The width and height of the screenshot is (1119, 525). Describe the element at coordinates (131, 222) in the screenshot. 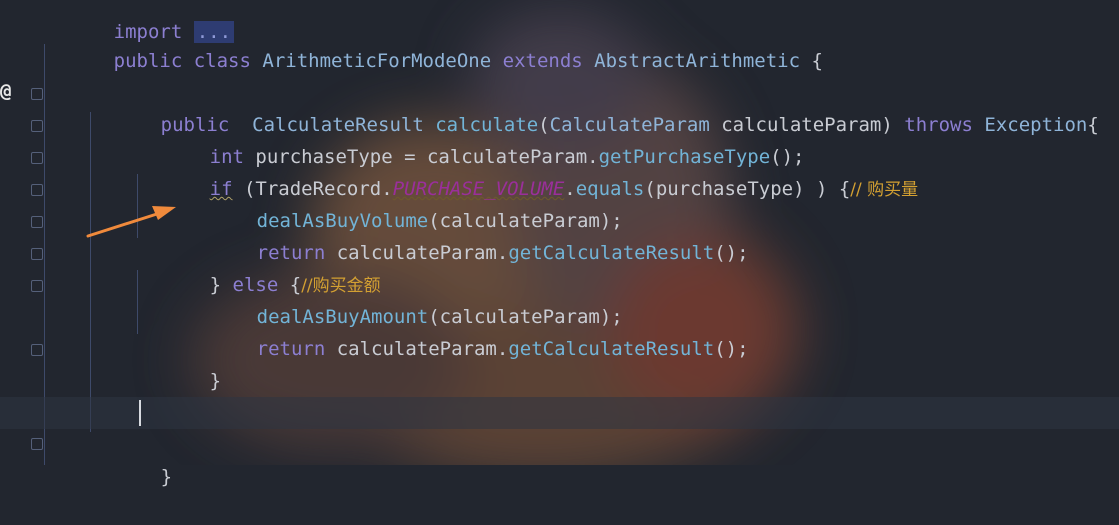

I see `annotation-arrow-icon` at that location.